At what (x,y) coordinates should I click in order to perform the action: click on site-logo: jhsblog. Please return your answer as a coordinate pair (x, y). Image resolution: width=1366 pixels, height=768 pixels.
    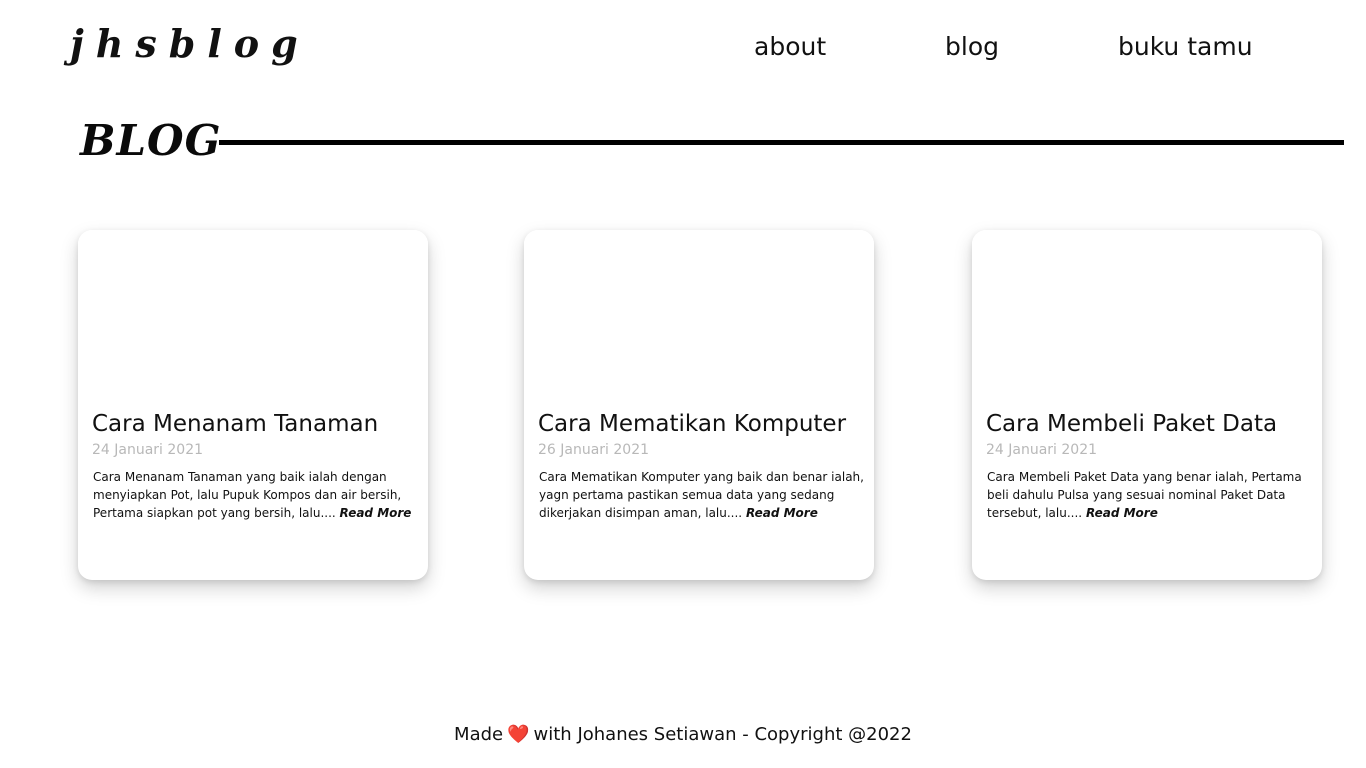
    Looking at the image, I should click on (190, 44).